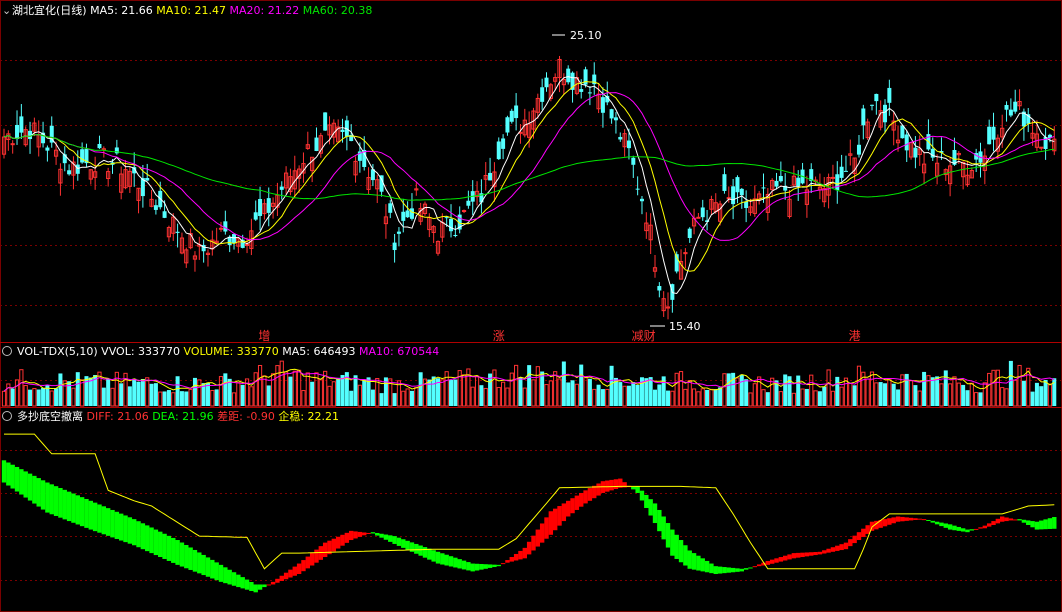 Image resolution: width=1062 pixels, height=612 pixels. Describe the element at coordinates (116, 416) in the screenshot. I see `legend-entry: DIFF: 21.06` at that location.